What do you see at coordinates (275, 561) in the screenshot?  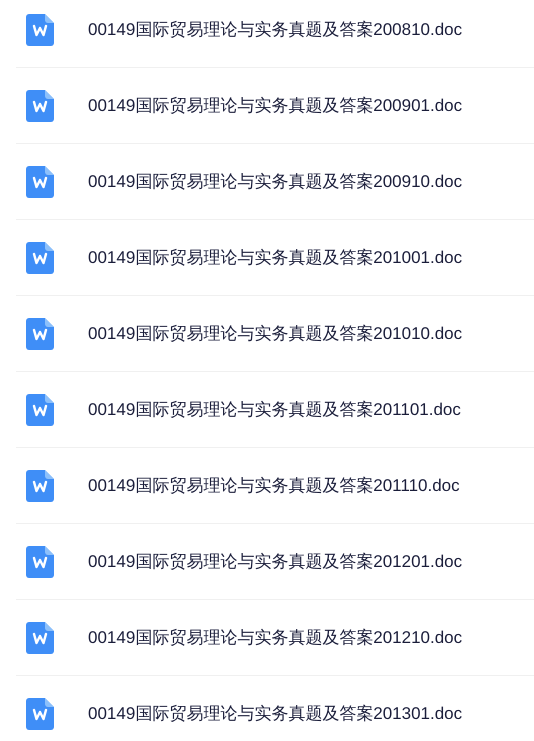 I see `file-name: 00149国际贸易理论与实务真题及答案201201.doc` at bounding box center [275, 561].